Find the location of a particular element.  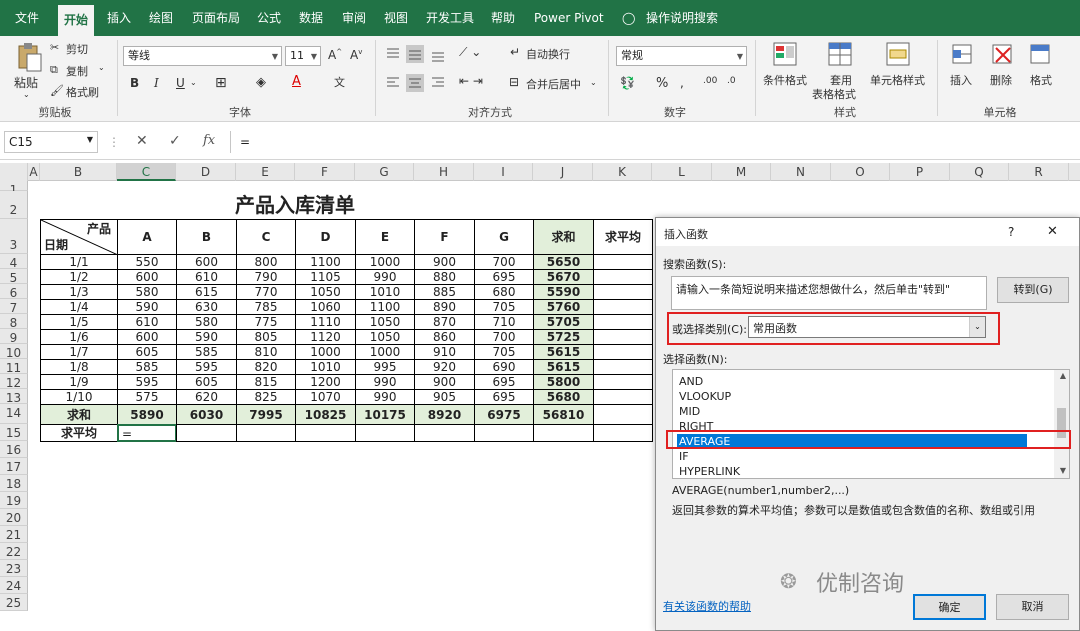

row-header: 25 is located at coordinates (14, 602).